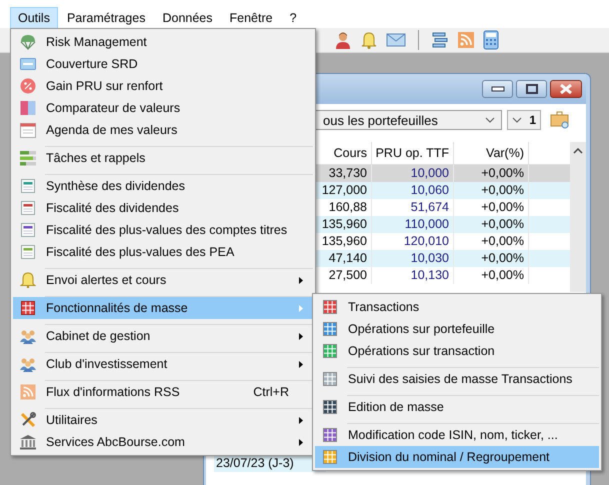  Describe the element at coordinates (457, 379) in the screenshot. I see `menu-item: Suivi des saisies de masse Transactions` at that location.